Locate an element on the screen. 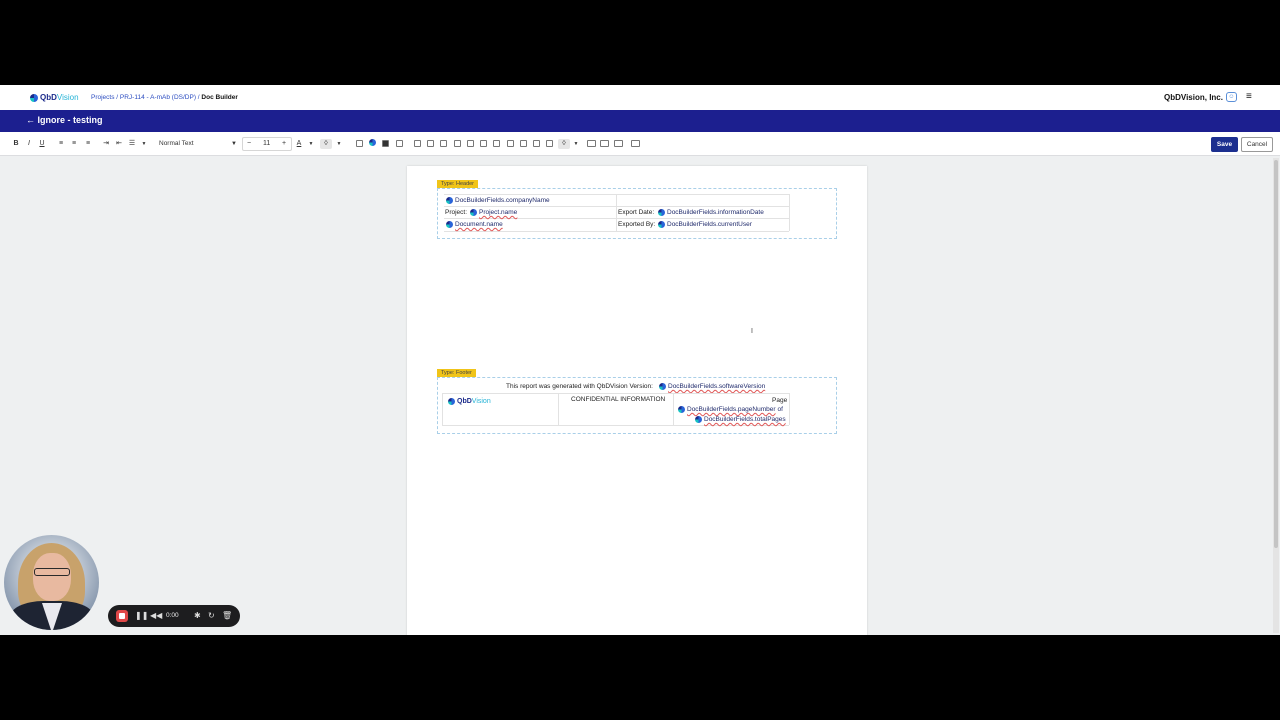  align-left-icon: ≡ is located at coordinates (61, 144).